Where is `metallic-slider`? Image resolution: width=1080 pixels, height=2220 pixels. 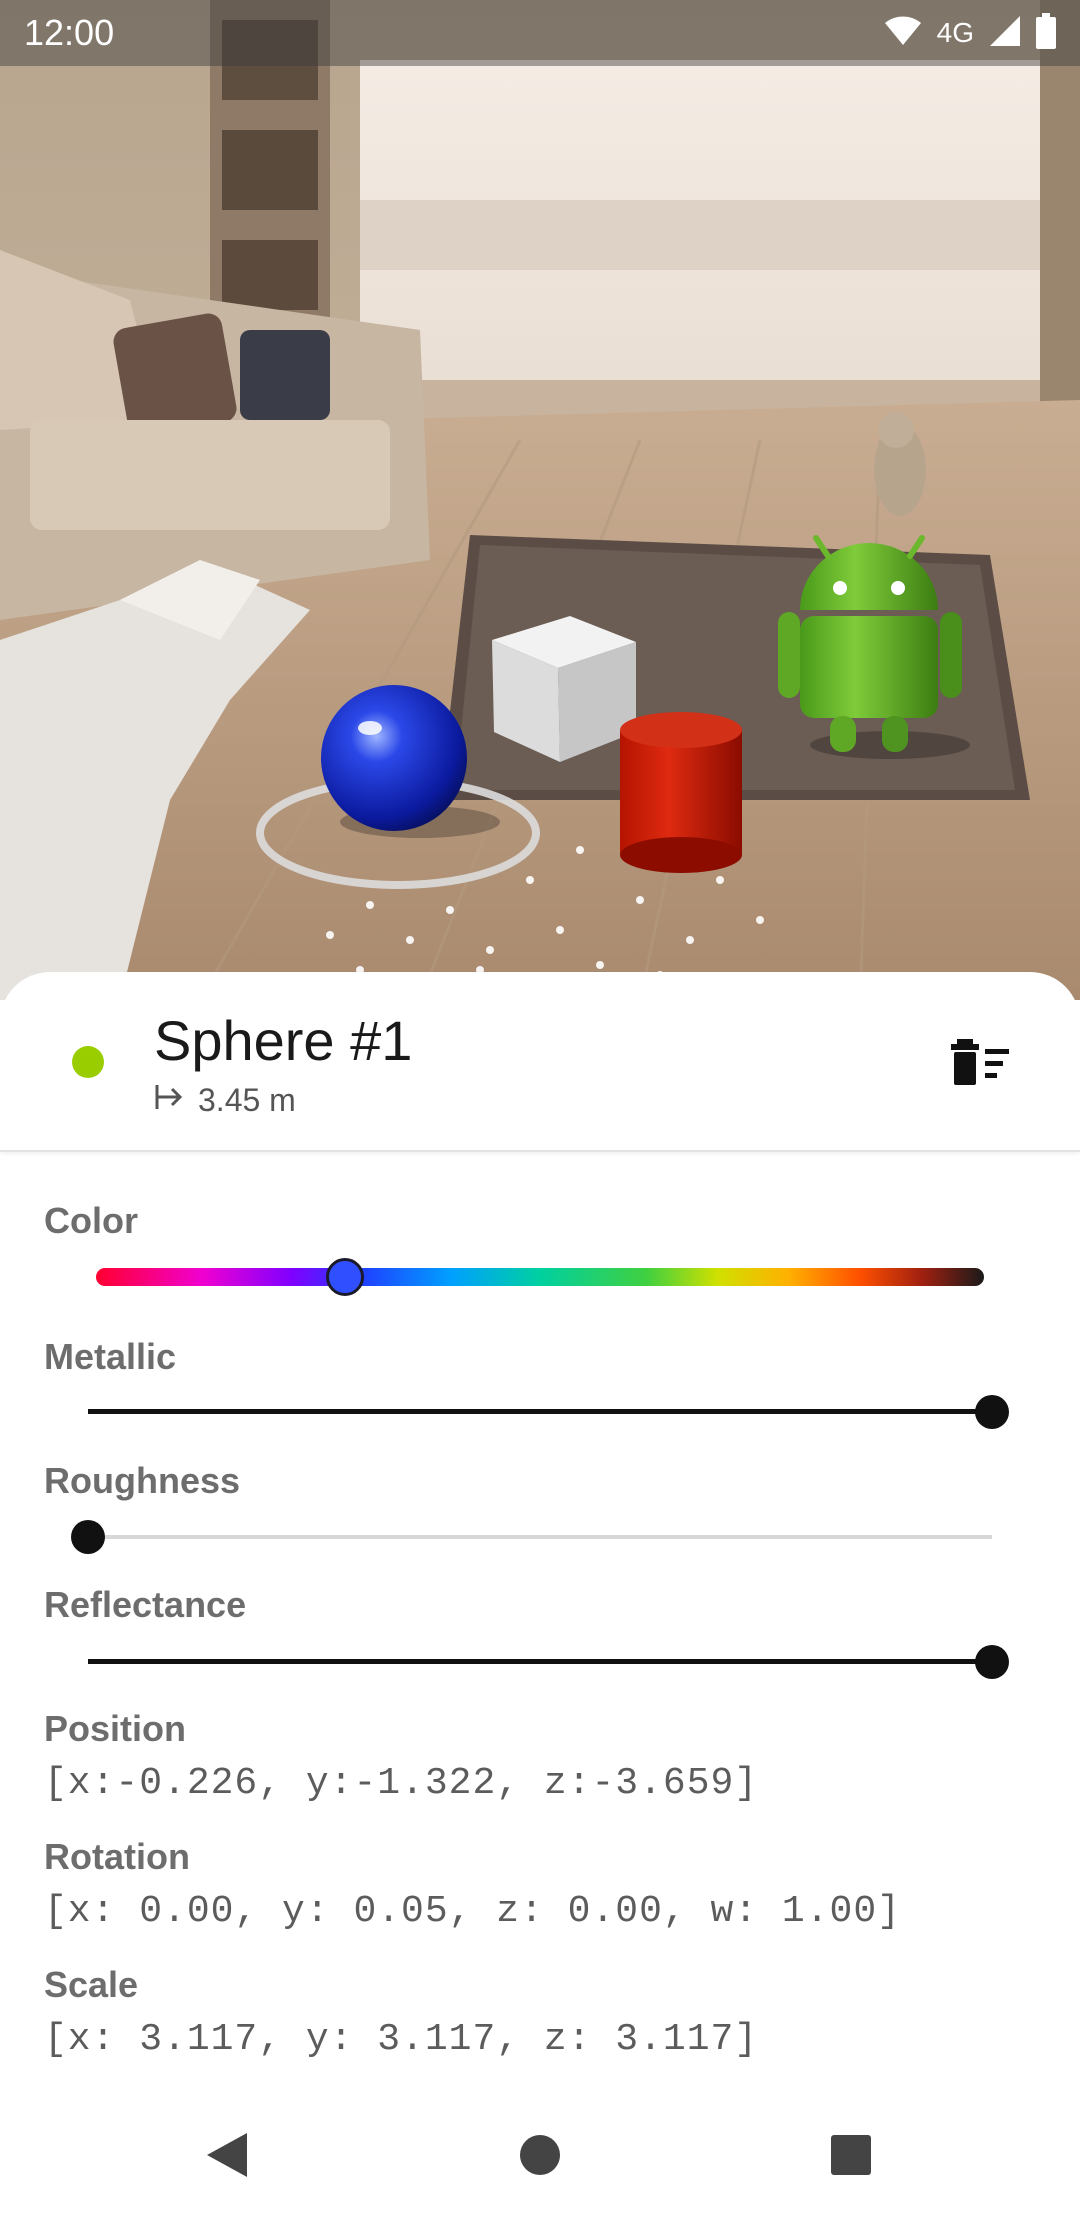
metallic-slider is located at coordinates (548, 1412).